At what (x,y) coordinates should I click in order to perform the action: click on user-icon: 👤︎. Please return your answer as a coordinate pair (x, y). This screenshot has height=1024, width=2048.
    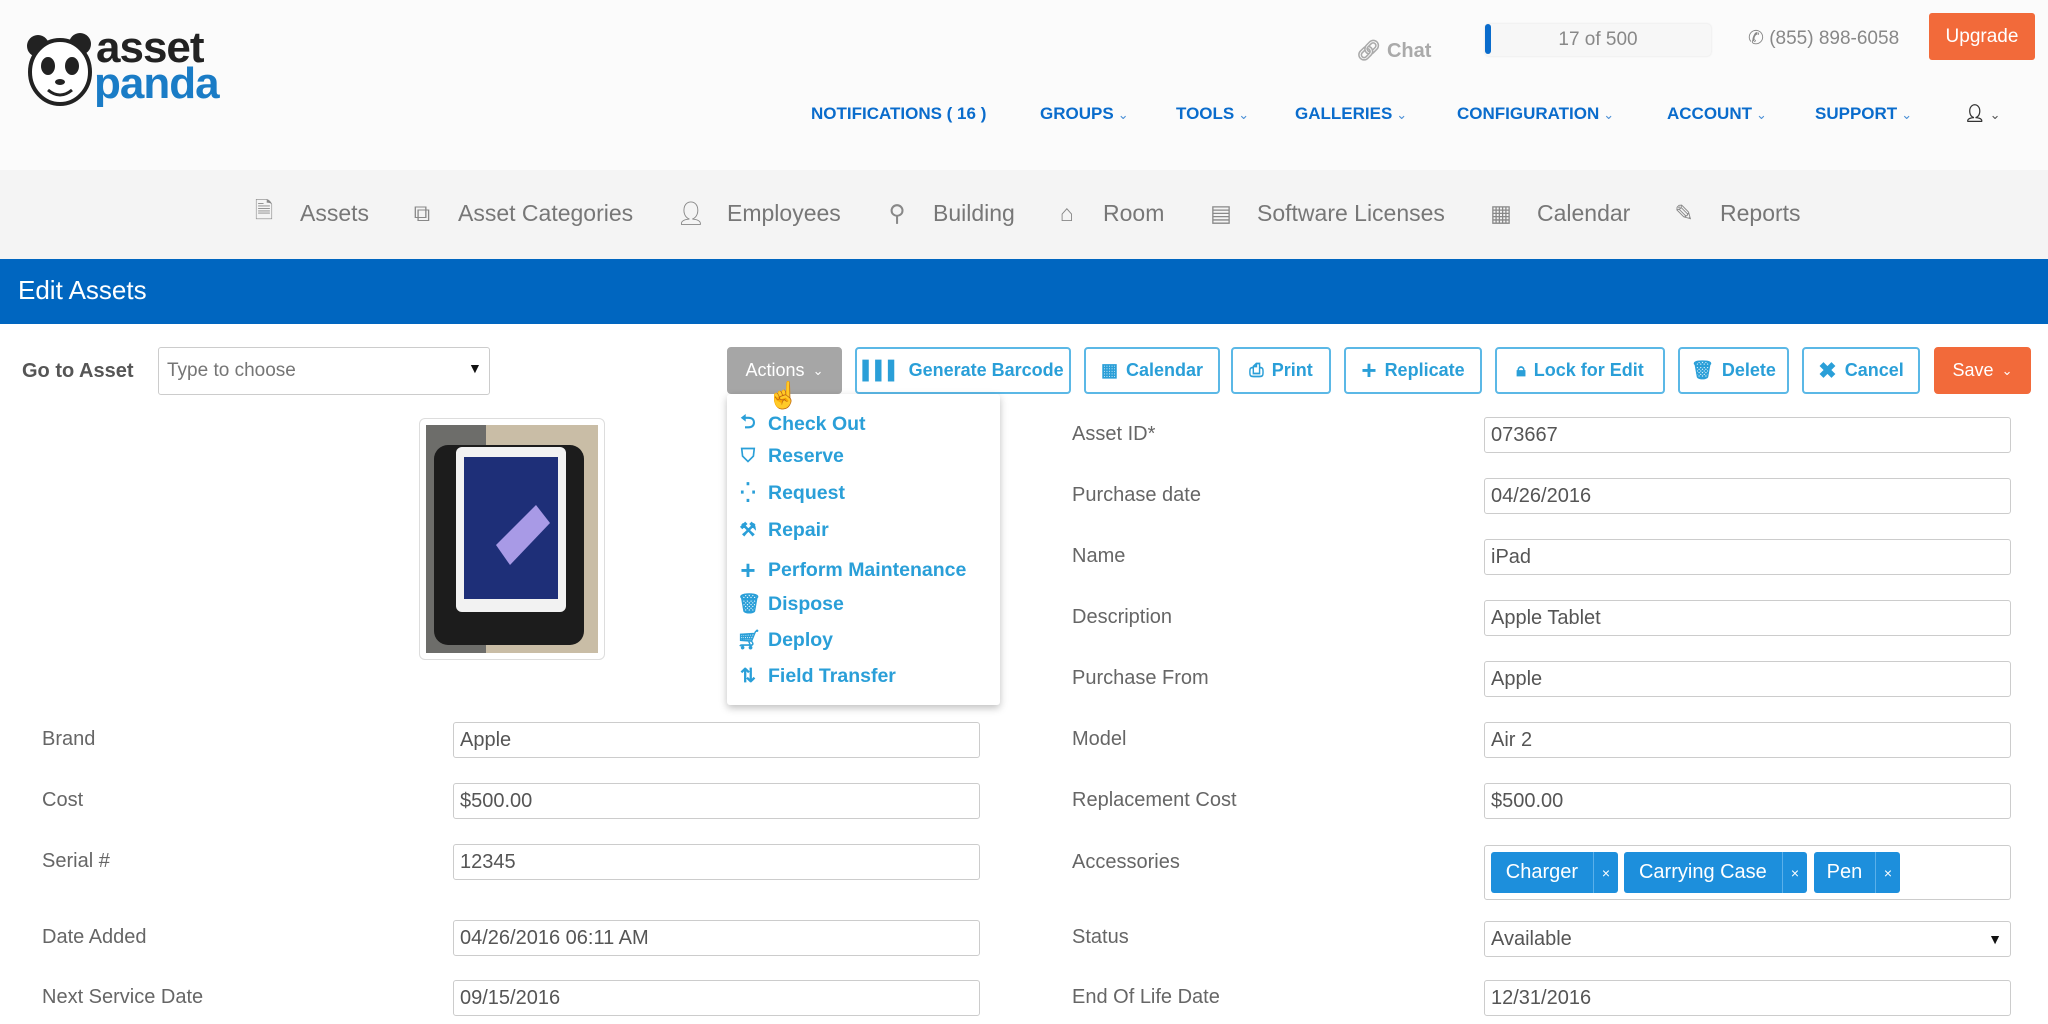
    Looking at the image, I should click on (1975, 113).